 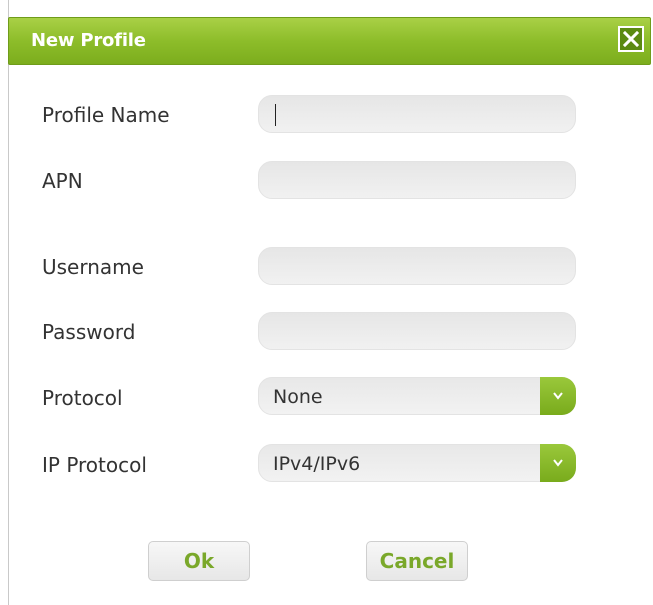 I want to click on cancel-button: Cancel, so click(x=417, y=561).